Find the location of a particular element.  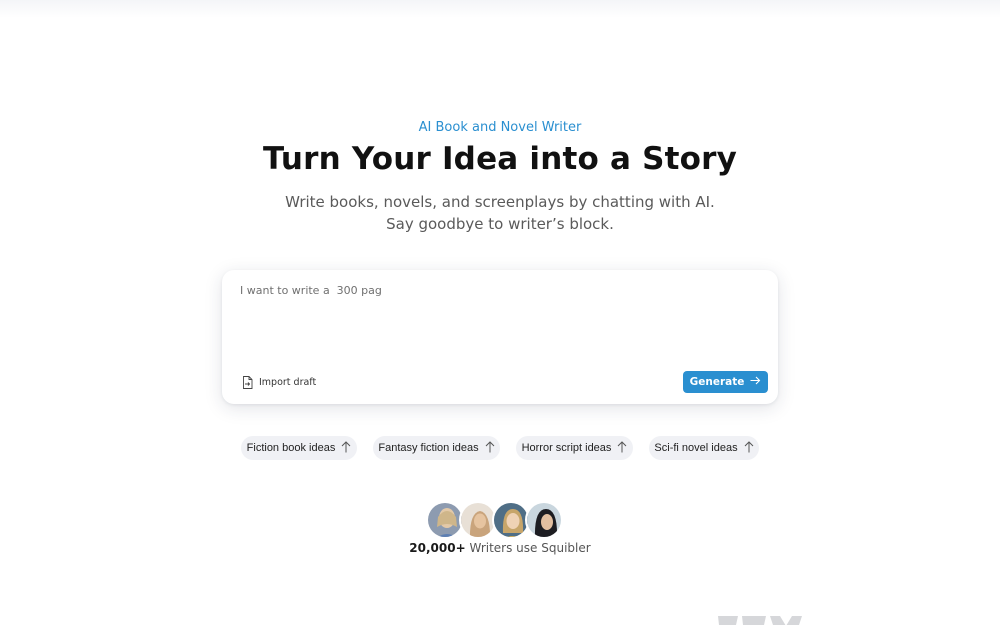

suggestion-label: Fiction book ideas is located at coordinates (291, 448).